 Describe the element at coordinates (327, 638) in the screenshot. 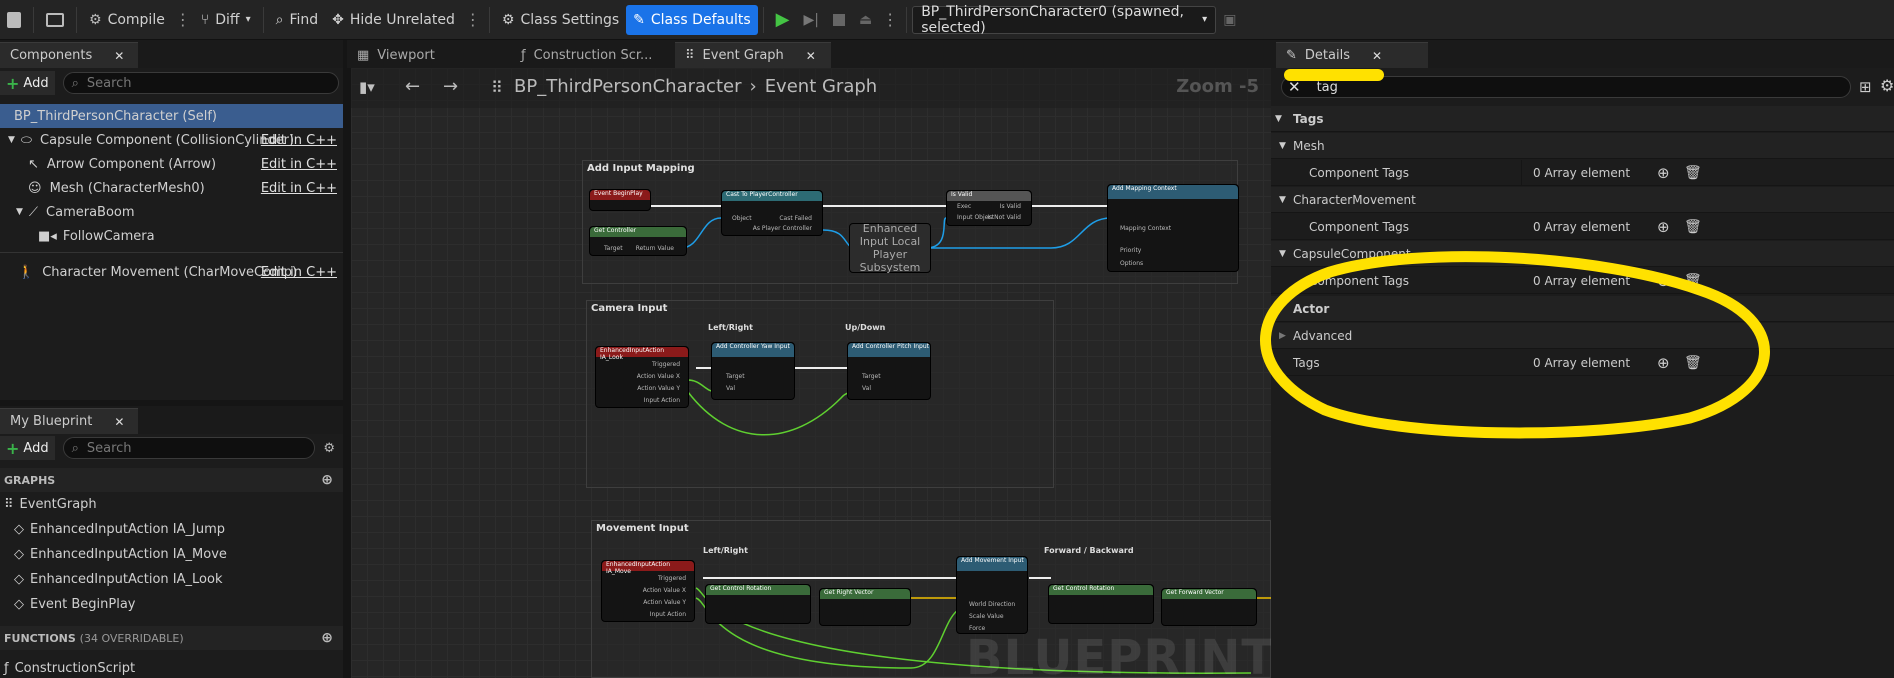

I see `add-function-icon: ⊕` at that location.